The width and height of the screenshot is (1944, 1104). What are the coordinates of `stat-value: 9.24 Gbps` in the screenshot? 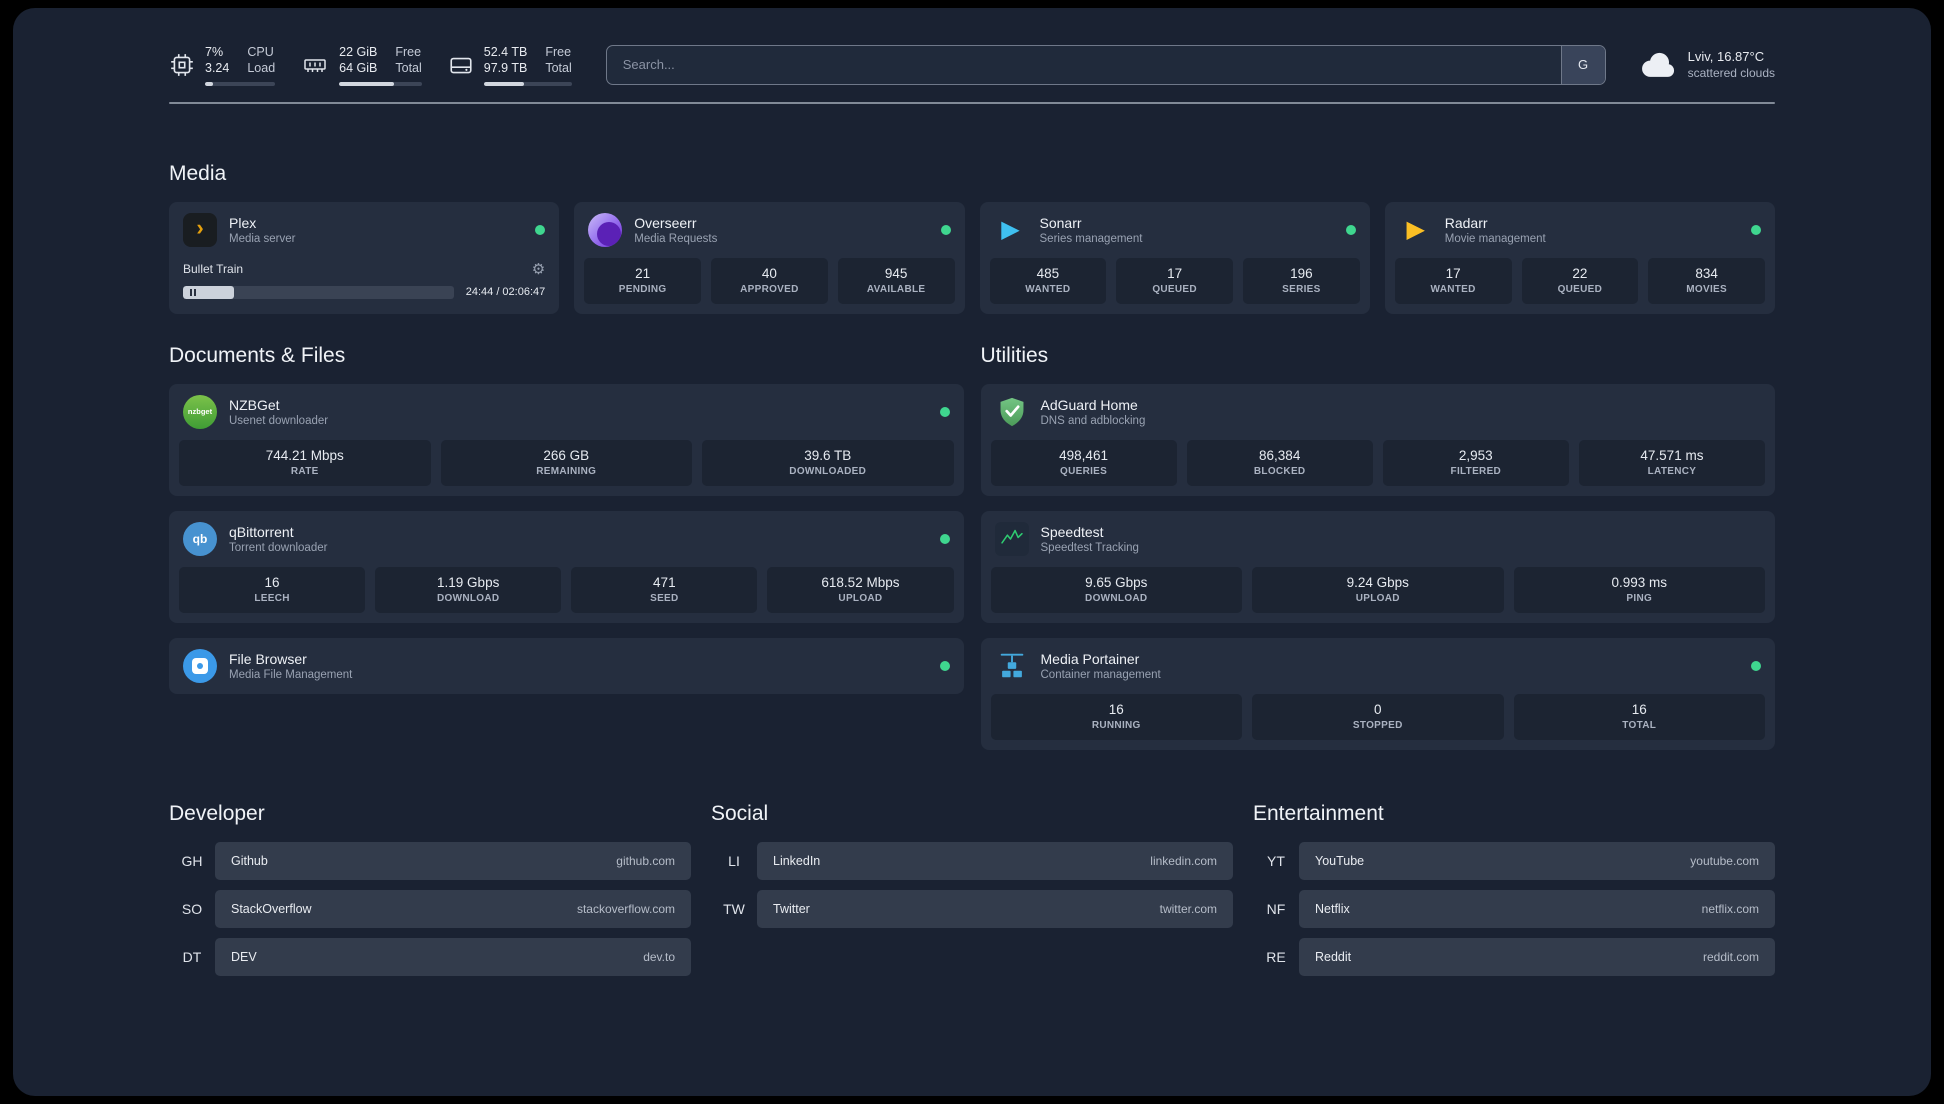 It's located at (1377, 582).